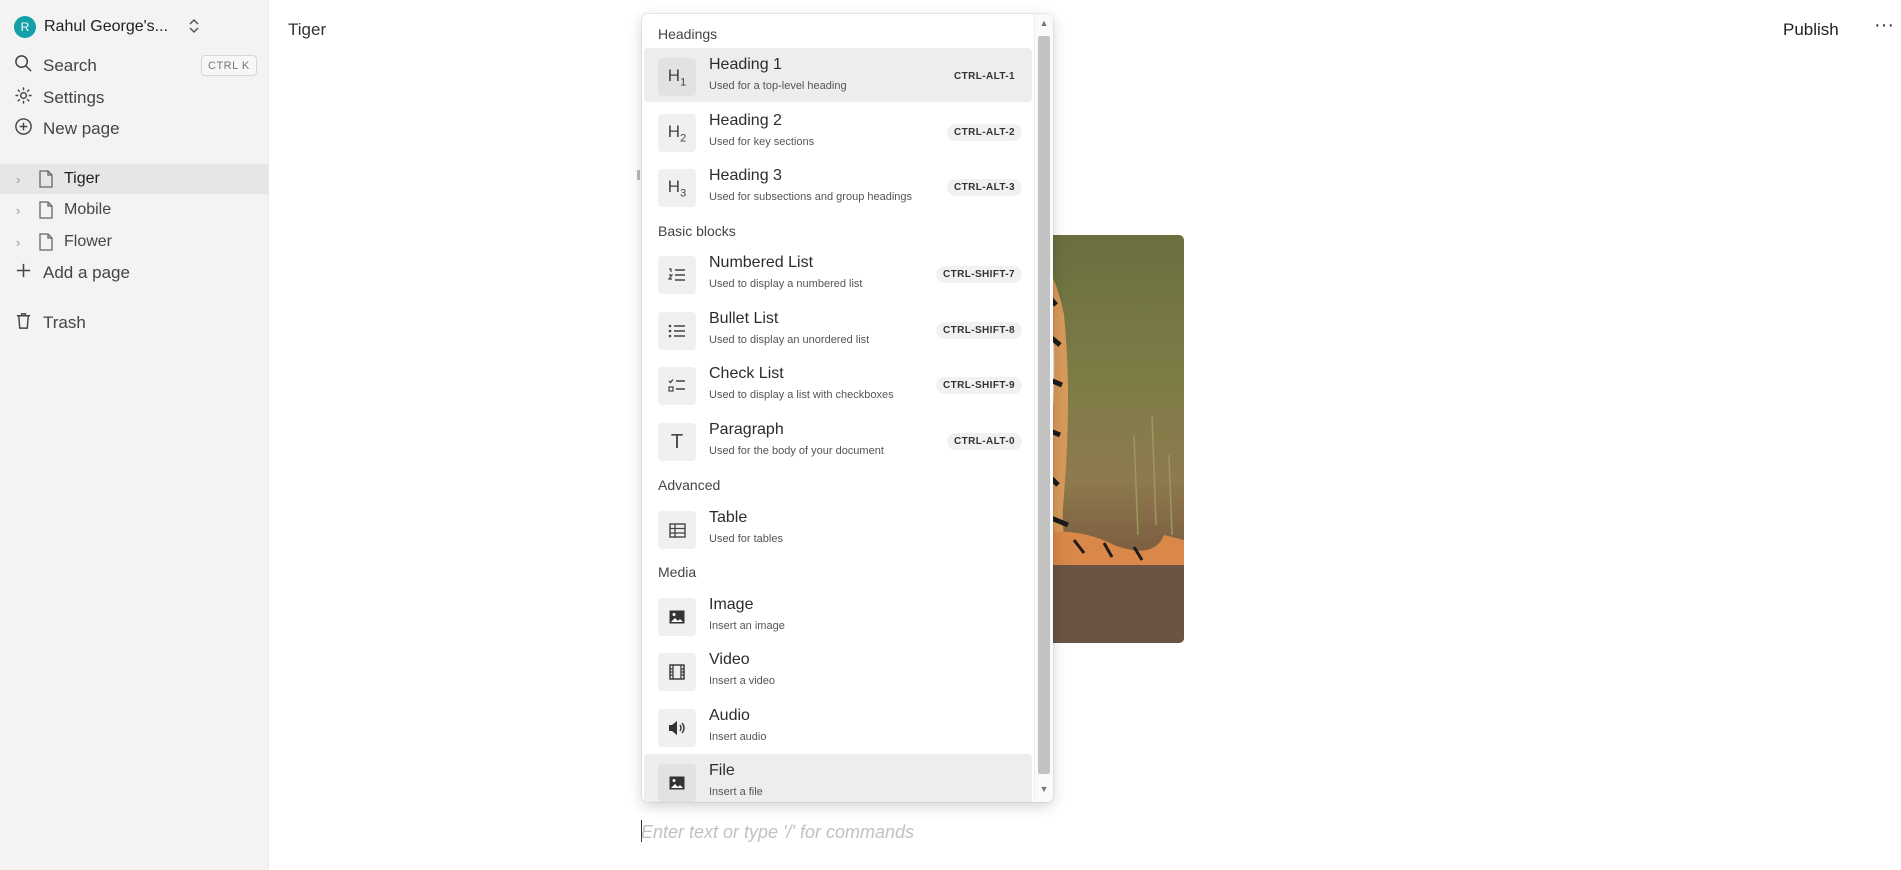 The image size is (1901, 870). I want to click on sidebar-new-page: New page, so click(67, 129).